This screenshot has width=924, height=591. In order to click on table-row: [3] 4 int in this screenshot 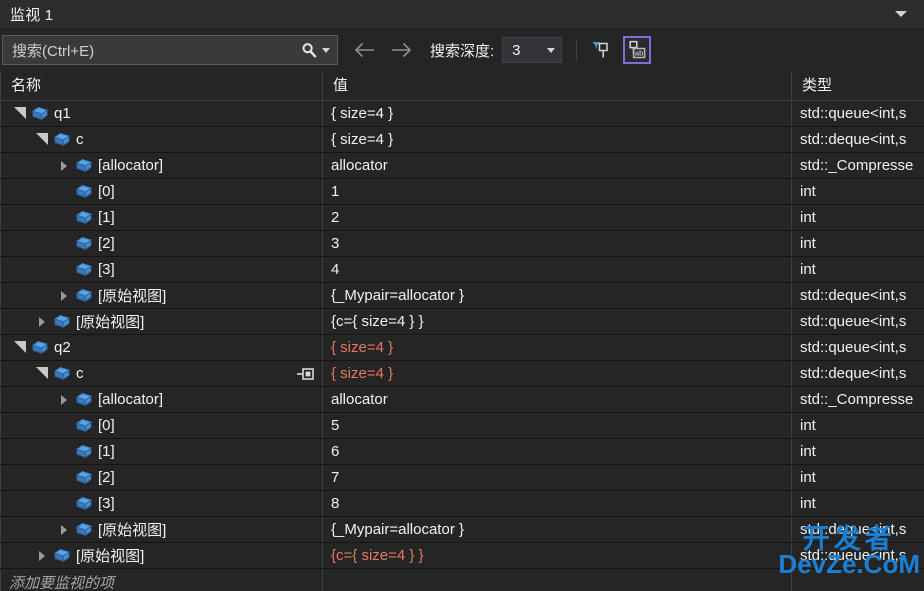, I will do `click(462, 270)`.